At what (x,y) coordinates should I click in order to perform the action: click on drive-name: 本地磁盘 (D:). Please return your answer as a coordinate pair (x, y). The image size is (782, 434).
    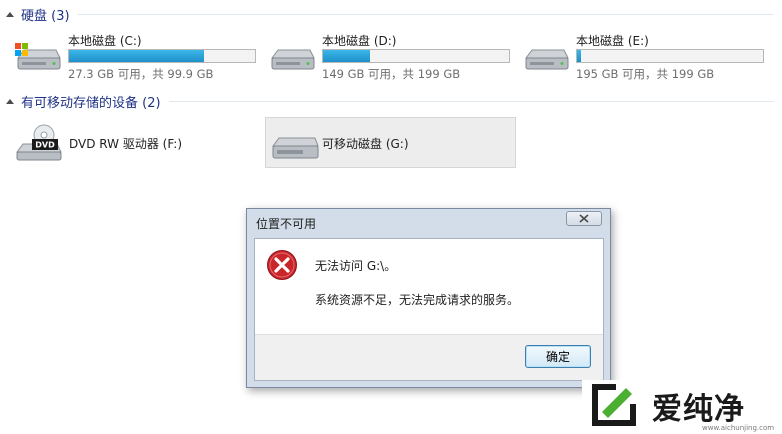
    Looking at the image, I should click on (359, 41).